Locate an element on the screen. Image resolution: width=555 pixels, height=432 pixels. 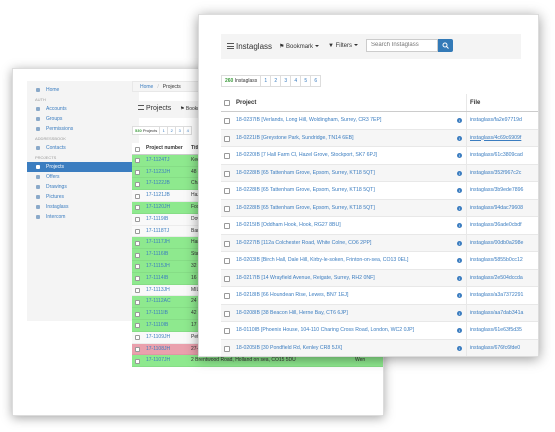
search-input is located at coordinates (404, 45).